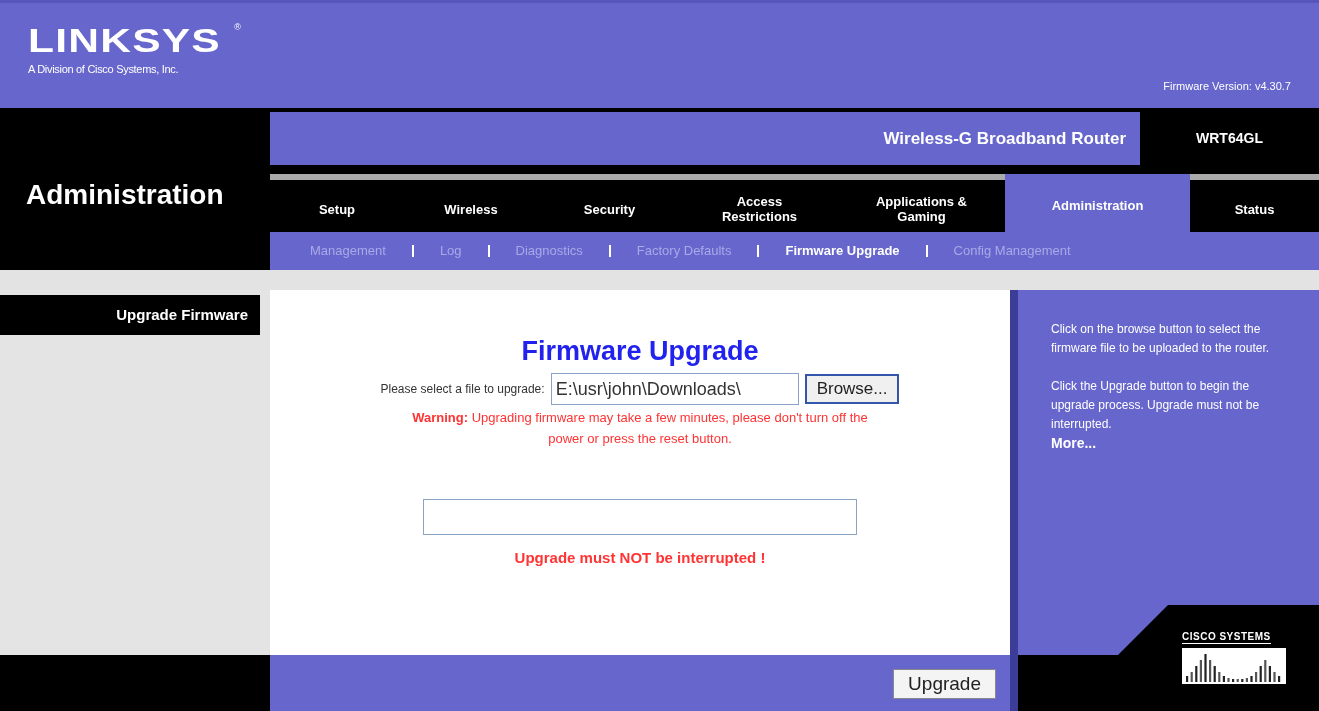  I want to click on nav-tab: Access Restrictions, so click(759, 206).